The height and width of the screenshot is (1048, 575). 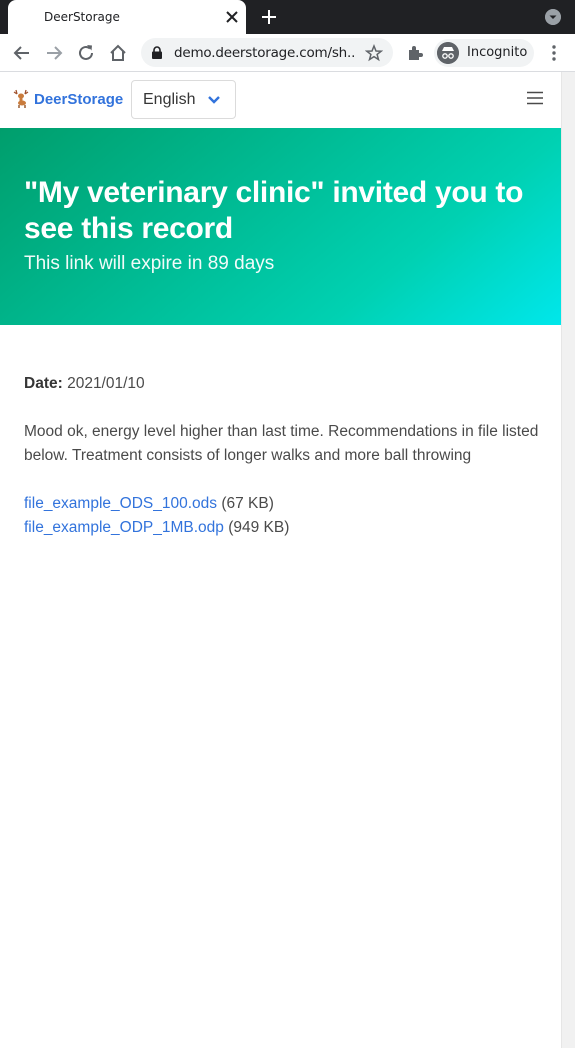 What do you see at coordinates (149, 263) in the screenshot?
I see `expiry-subtitle: This link will expire in 89 days` at bounding box center [149, 263].